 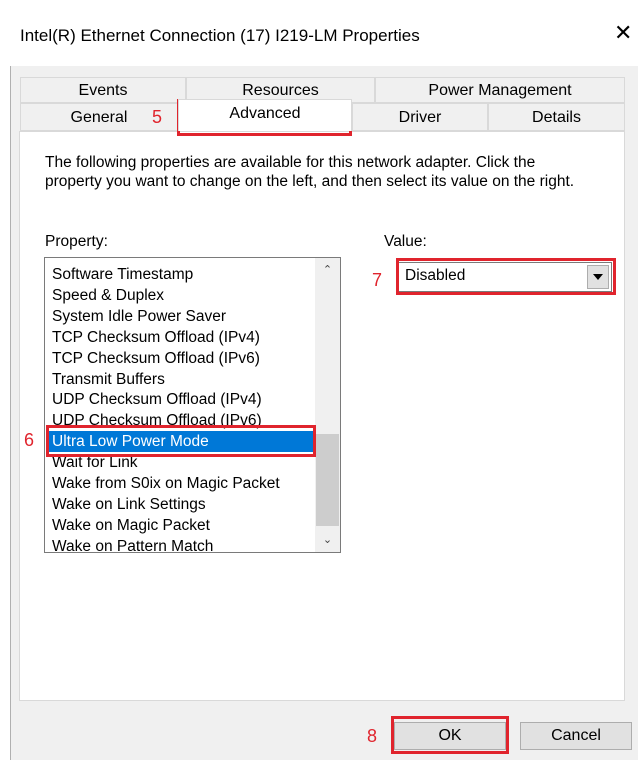 What do you see at coordinates (29, 440) in the screenshot?
I see `annotation-number-6: 6` at bounding box center [29, 440].